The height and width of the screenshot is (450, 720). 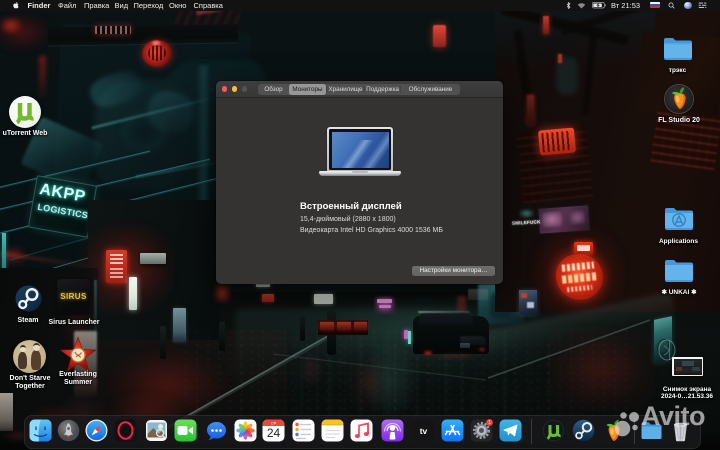 What do you see at coordinates (274, 423) in the screenshot?
I see `svg-text: СР` at bounding box center [274, 423].